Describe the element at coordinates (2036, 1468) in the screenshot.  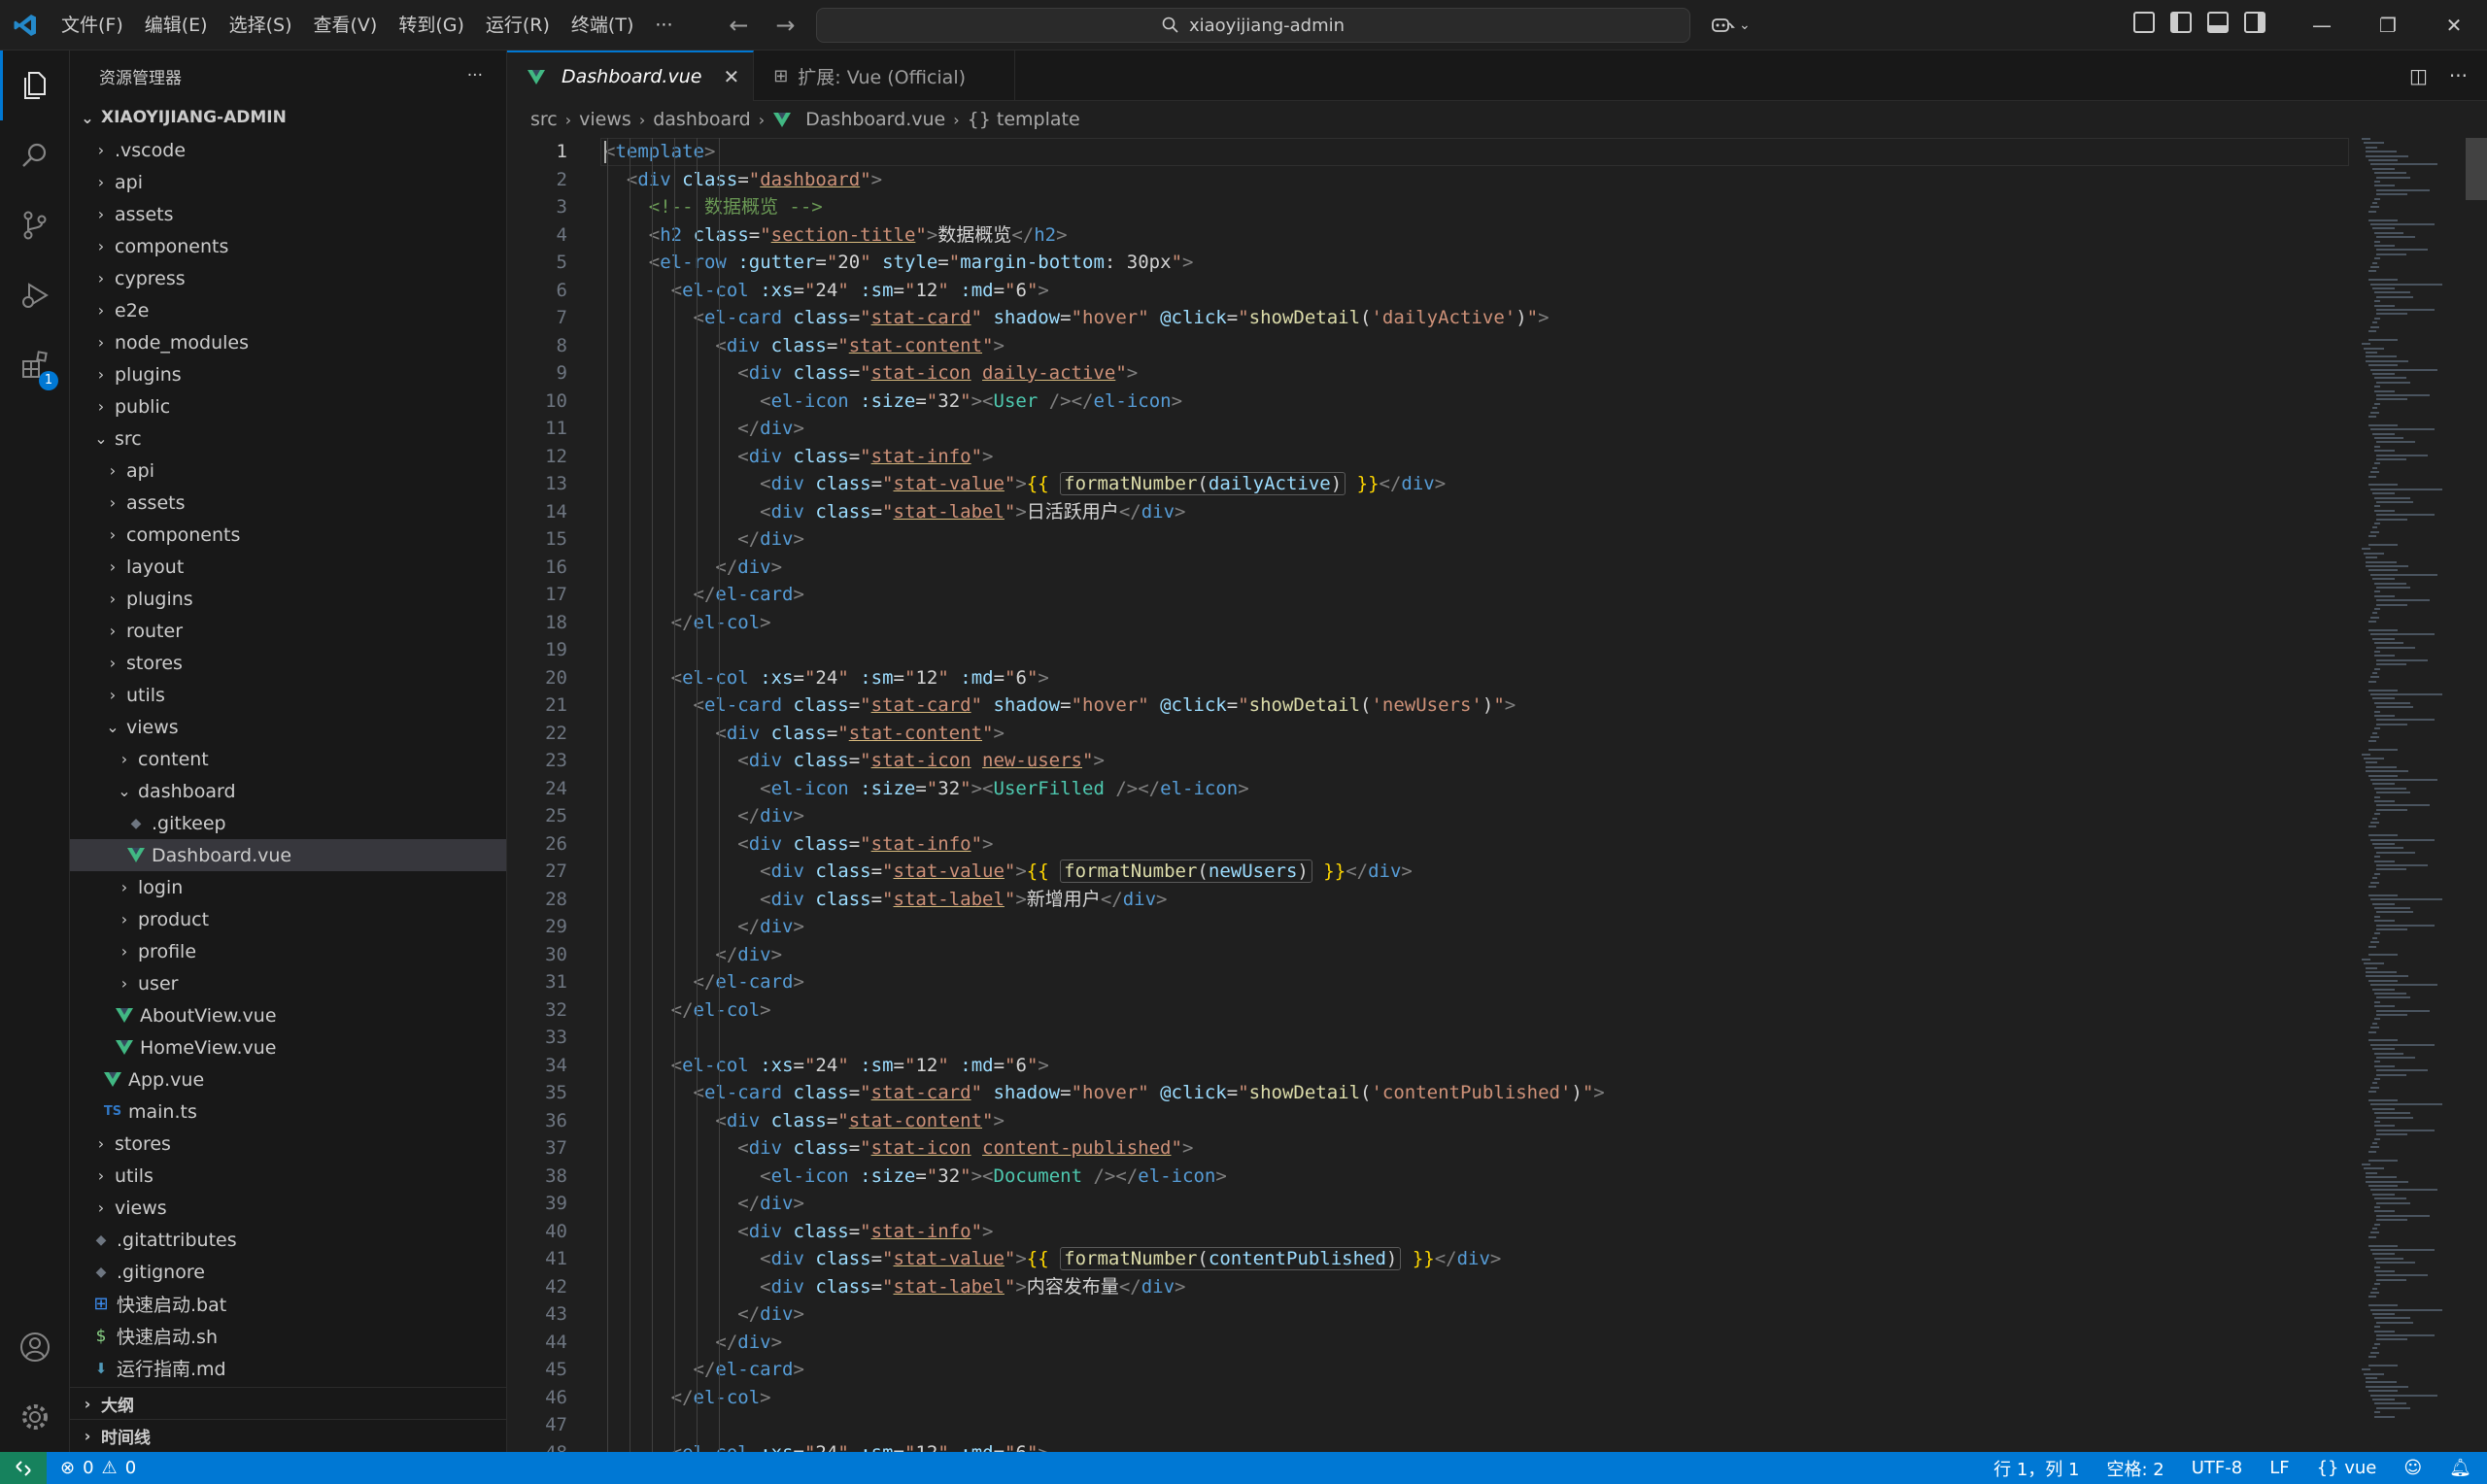
I see `cursor-position: 行 1，列 1` at that location.